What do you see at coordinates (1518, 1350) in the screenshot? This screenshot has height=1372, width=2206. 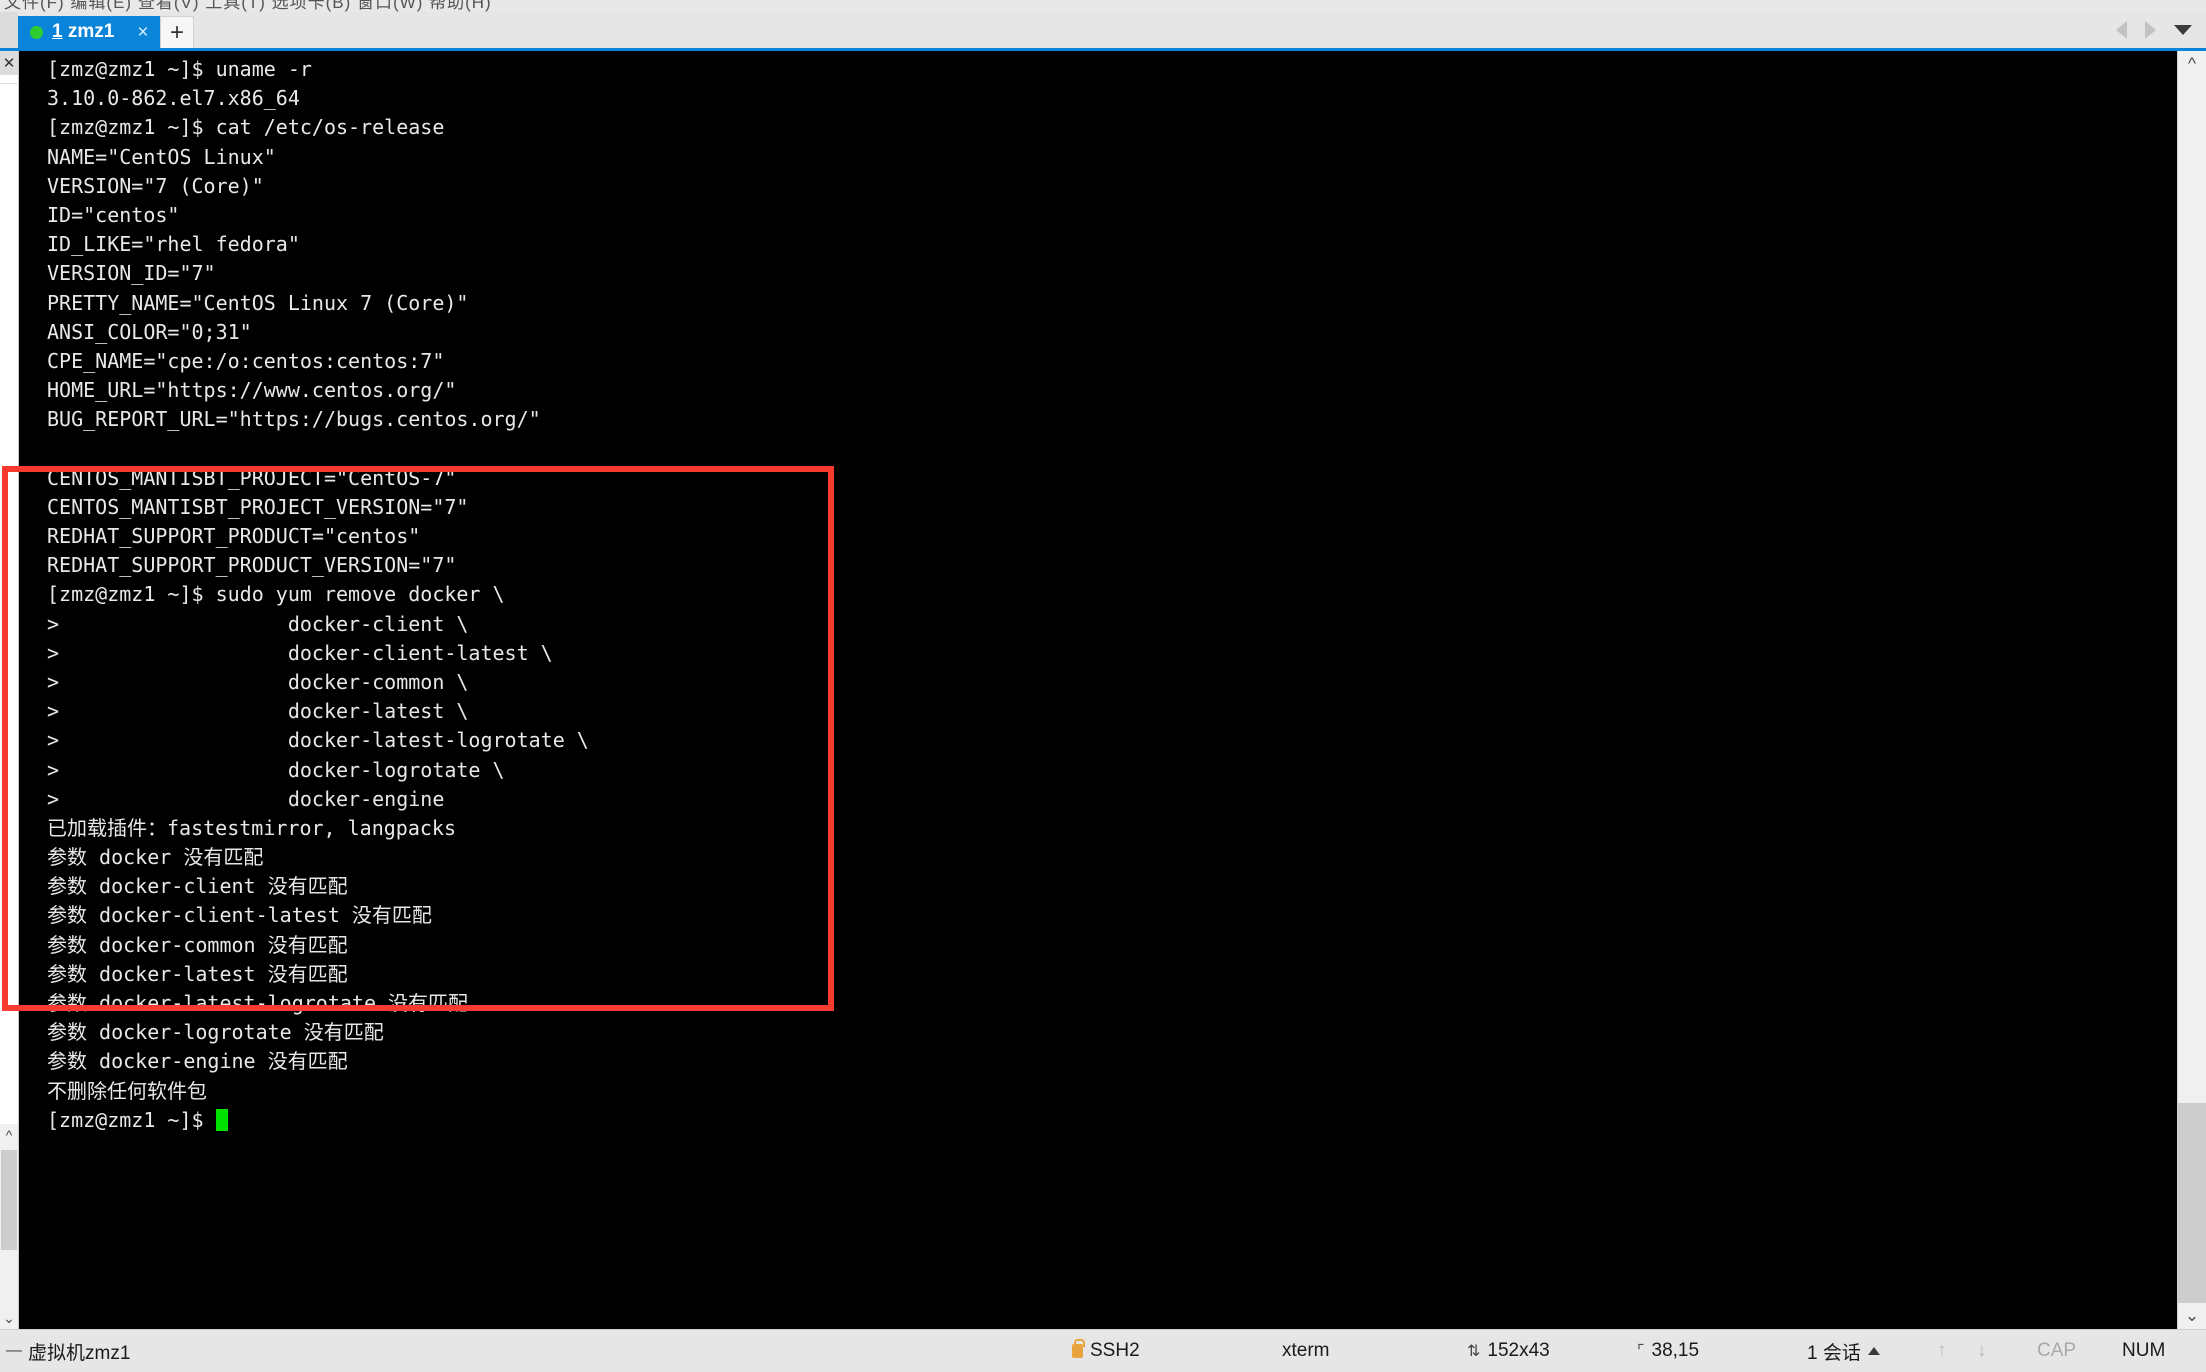 I see `status-dimensions-label: 152x43` at bounding box center [1518, 1350].